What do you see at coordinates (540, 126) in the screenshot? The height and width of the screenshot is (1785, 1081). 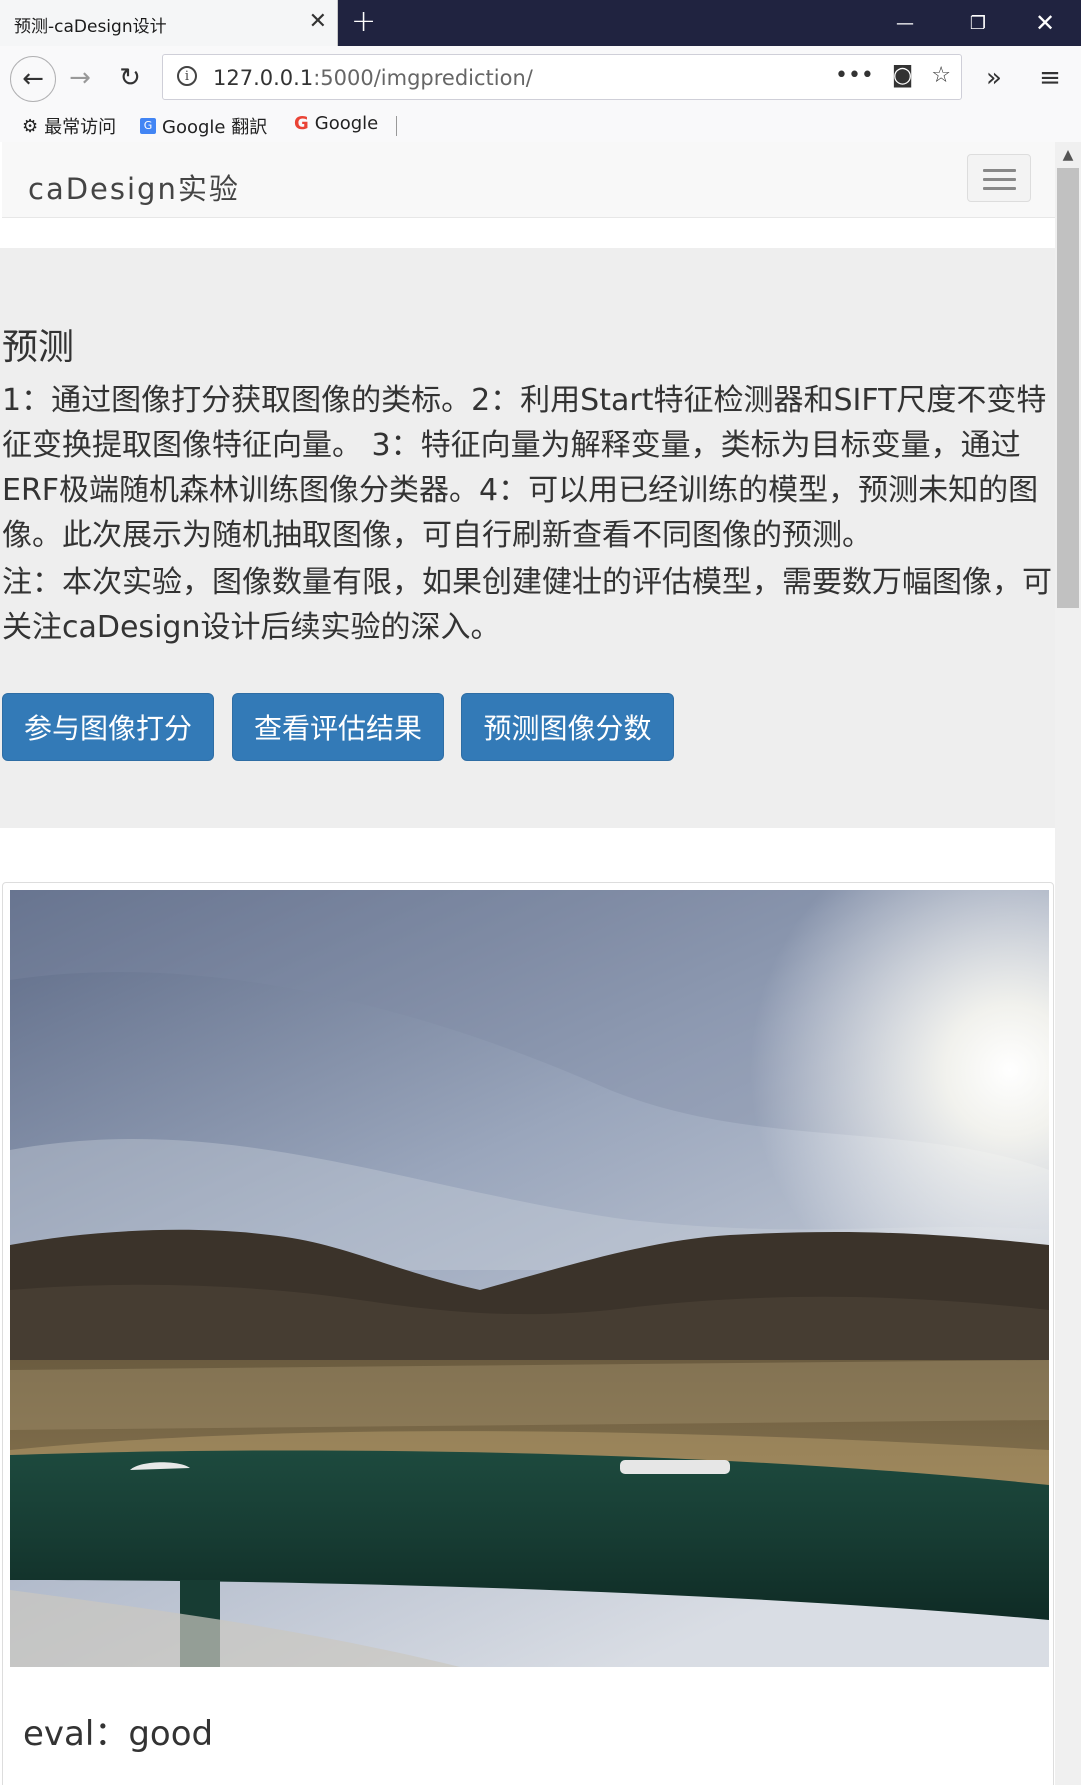 I see `bookmarks-toolbar: ⚙ 最常访问 G Google 翻訳 G Google` at bounding box center [540, 126].